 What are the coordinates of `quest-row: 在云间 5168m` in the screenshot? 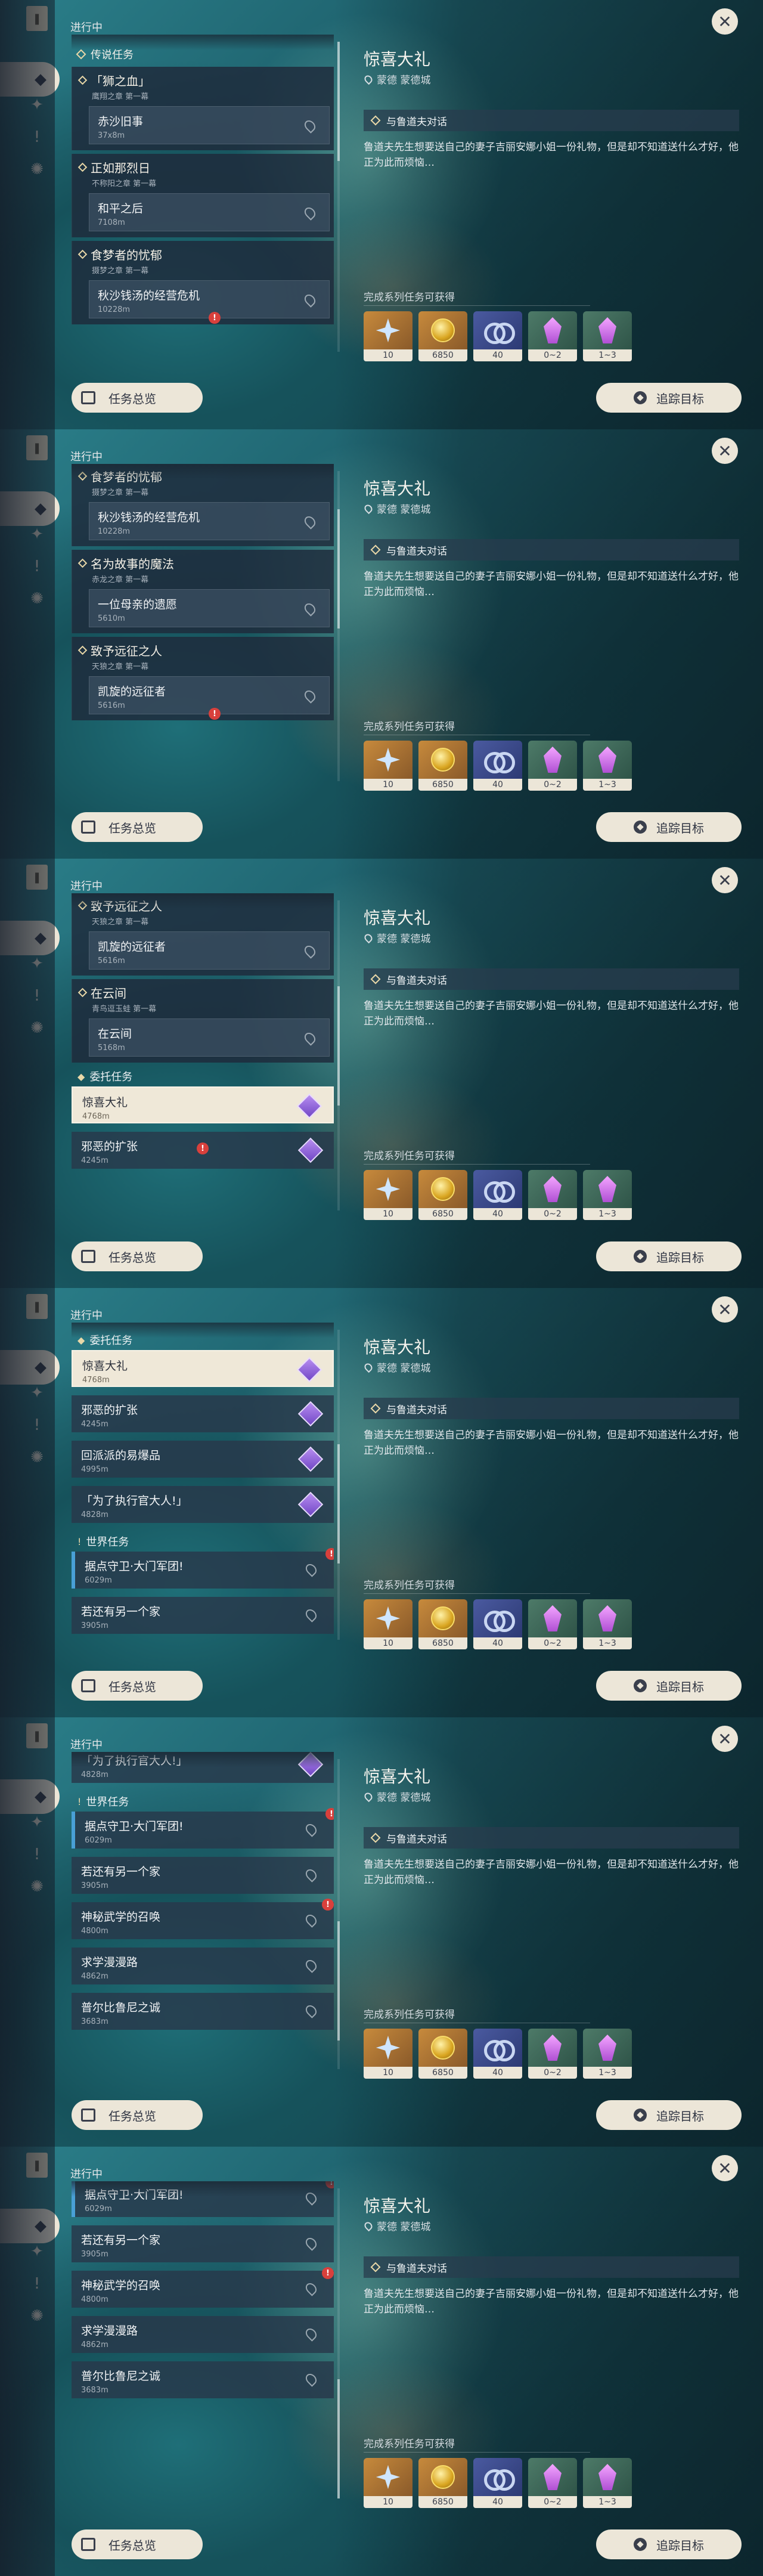 It's located at (209, 1038).